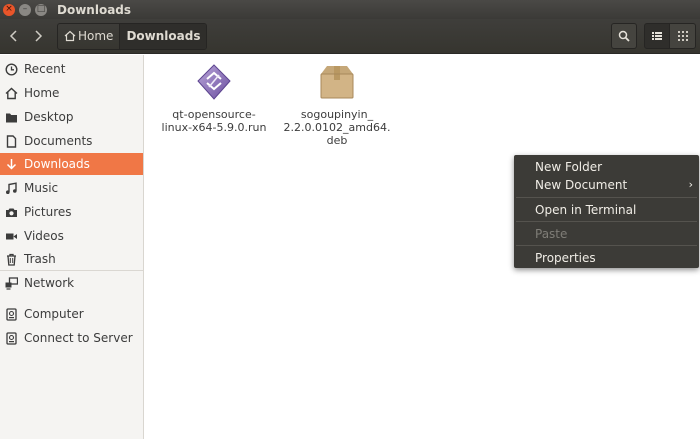 The width and height of the screenshot is (700, 439). What do you see at coordinates (45, 69) in the screenshot?
I see `sidebar-item-label: Recent` at bounding box center [45, 69].